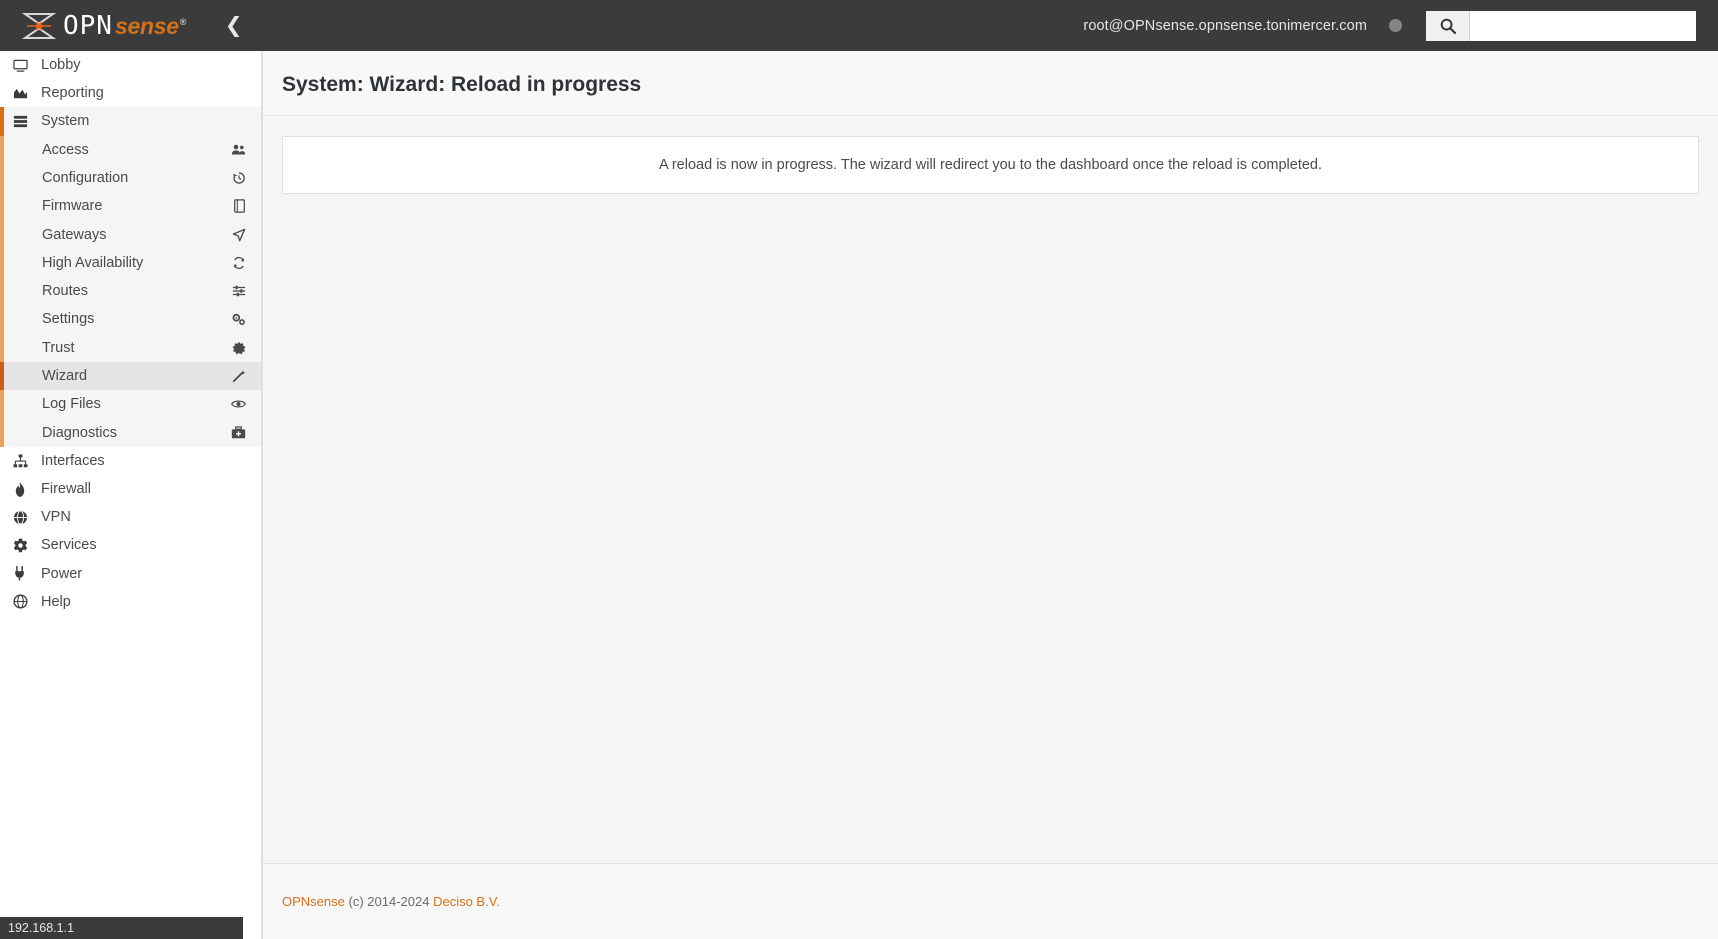 The width and height of the screenshot is (1718, 939). Describe the element at coordinates (130, 433) in the screenshot. I see `sidebar-item-diagnostics: Diagnostics` at that location.